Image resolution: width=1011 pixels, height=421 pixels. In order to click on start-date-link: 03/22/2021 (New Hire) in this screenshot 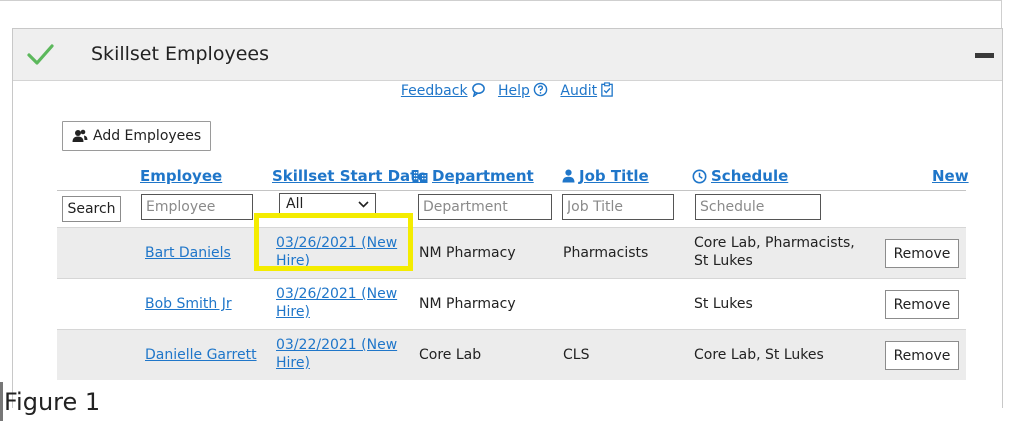, I will do `click(336, 354)`.